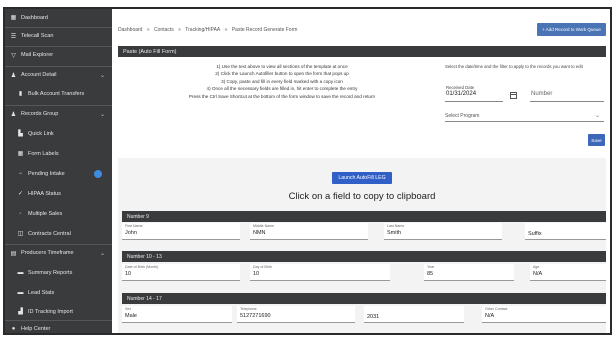  I want to click on last-name-field: Last Name Smith, so click(443, 231).